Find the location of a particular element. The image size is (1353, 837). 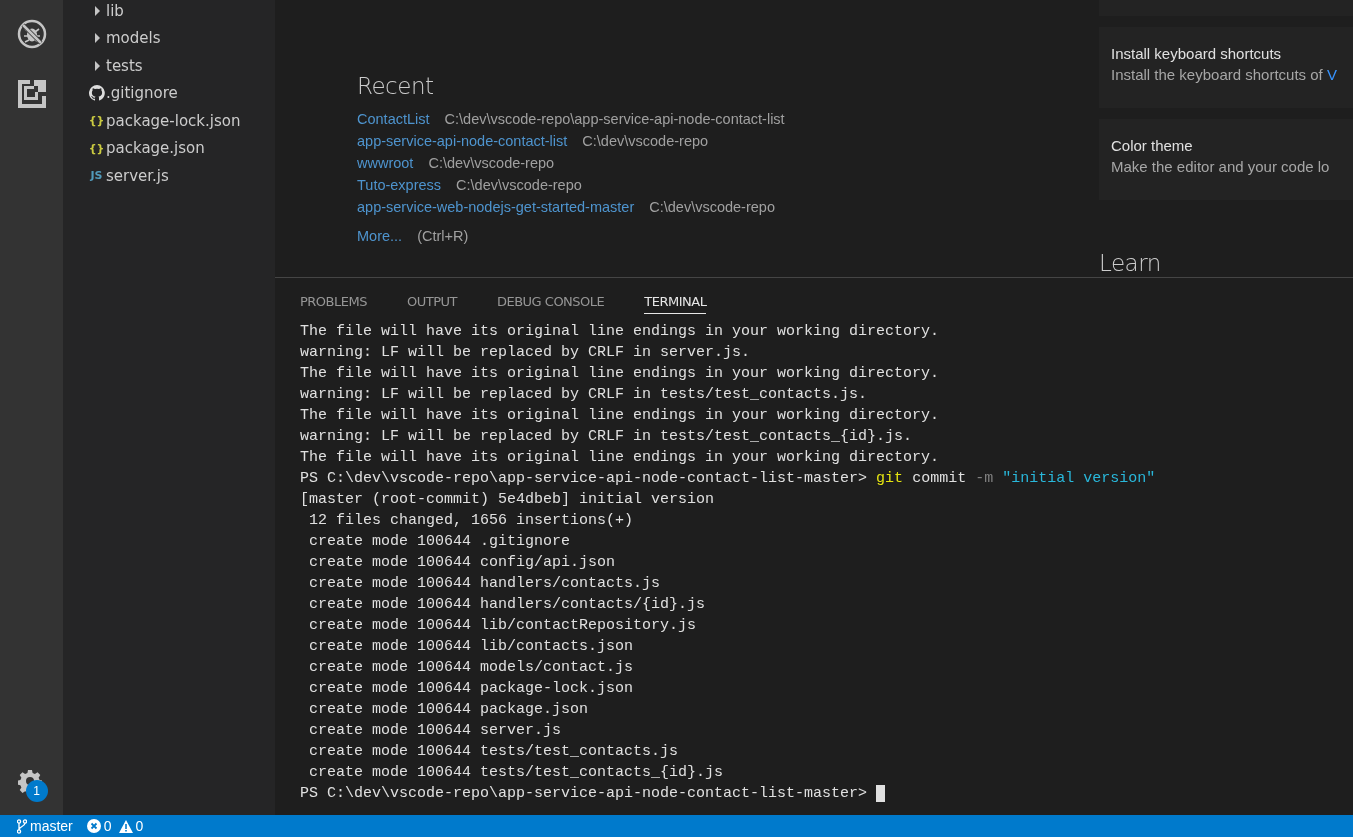

error-icon is located at coordinates (93, 826).